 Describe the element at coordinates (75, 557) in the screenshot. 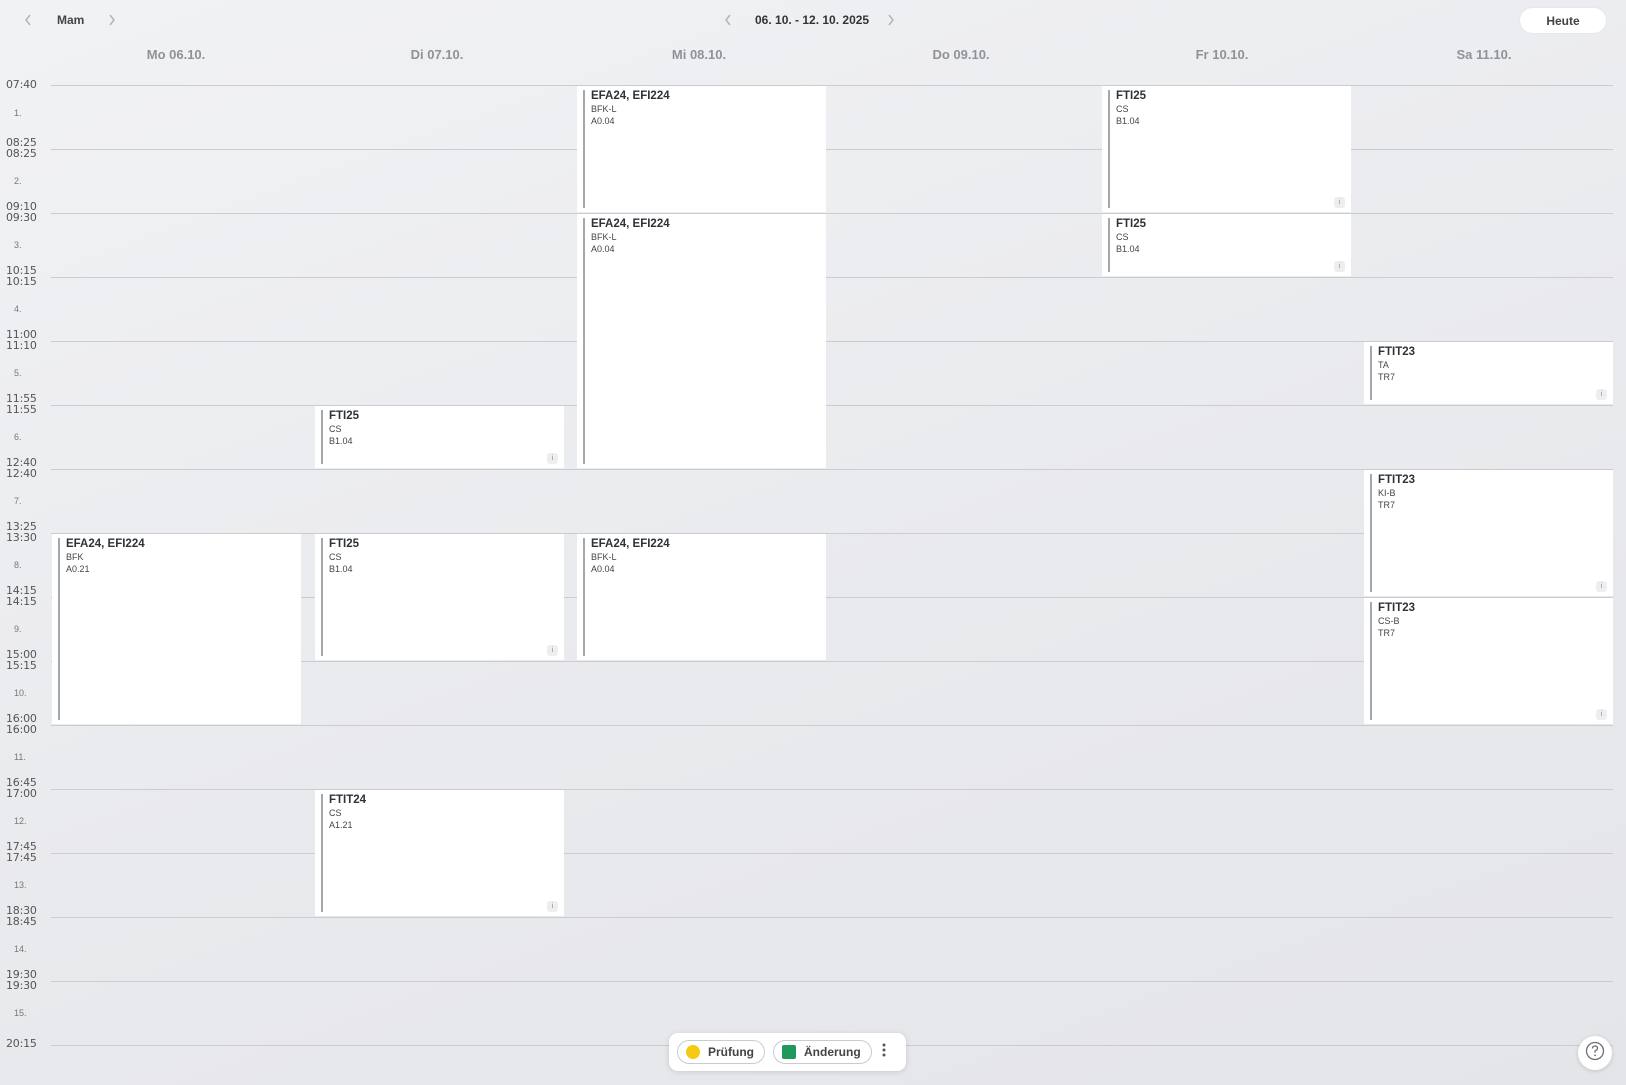

I see `lesson-subject: BFK` at that location.